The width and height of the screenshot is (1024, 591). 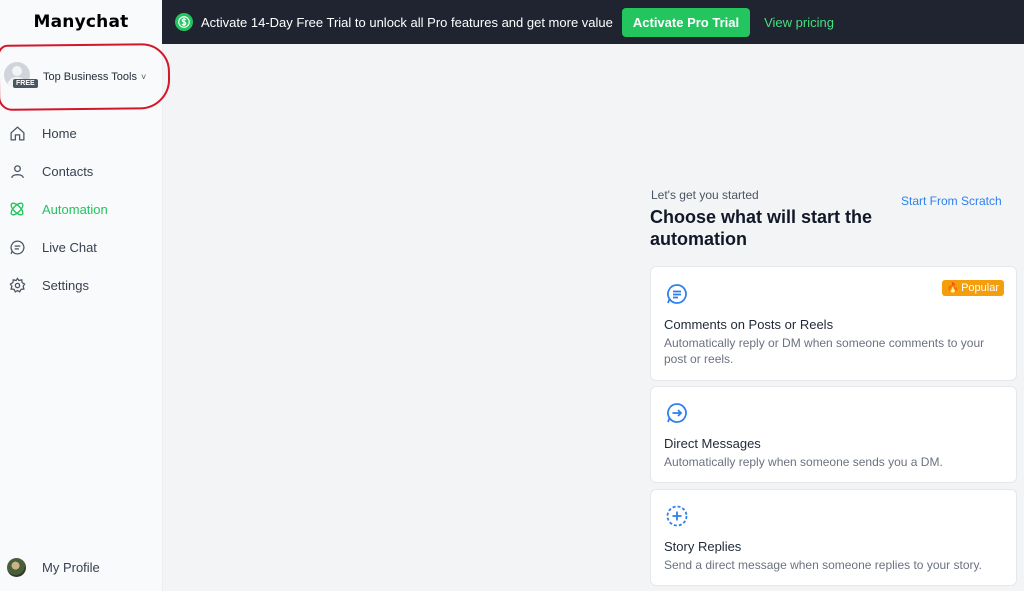 I want to click on sidebar-item-label: Settings, so click(x=65, y=285).